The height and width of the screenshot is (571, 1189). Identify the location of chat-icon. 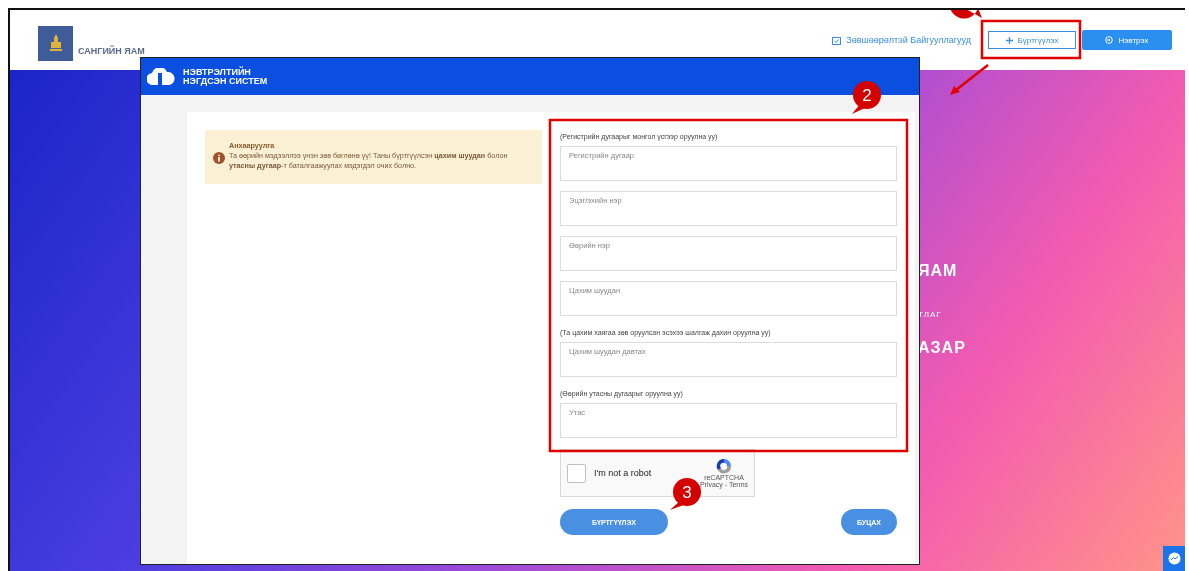
(1174, 558).